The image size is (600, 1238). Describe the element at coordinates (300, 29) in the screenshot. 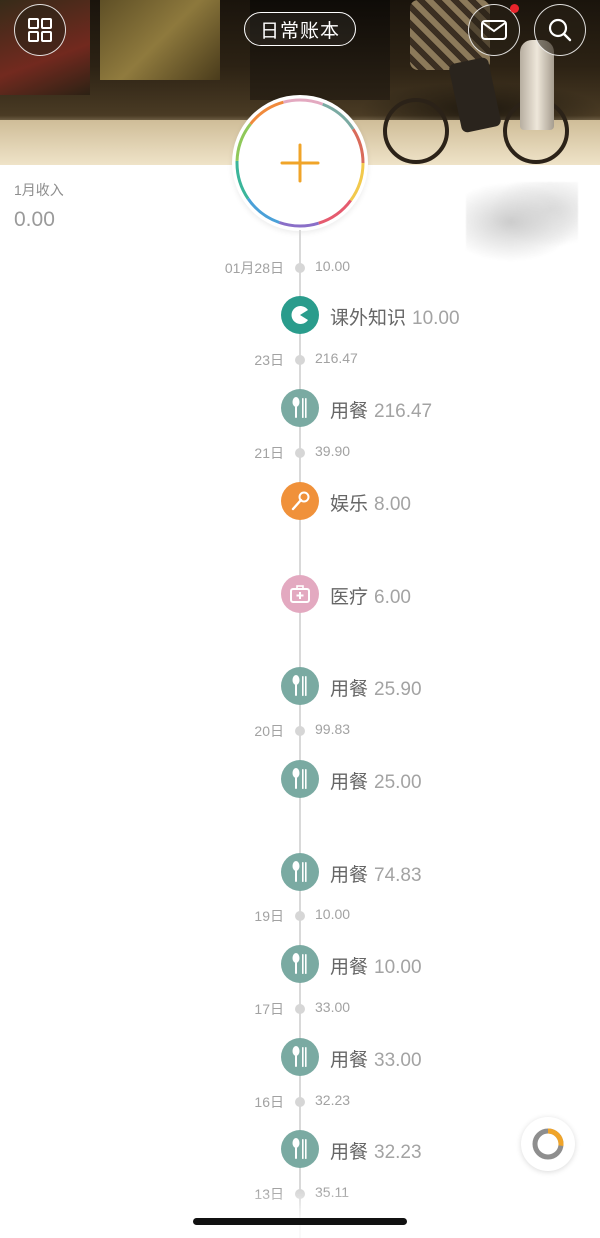

I see `ledger-title: 日常账本` at that location.